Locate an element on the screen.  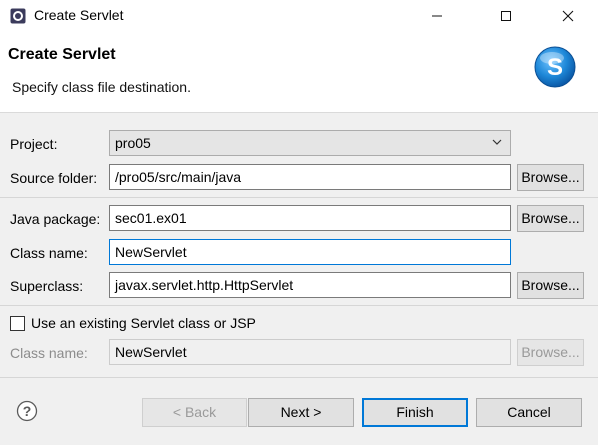
minimize-button is located at coordinates (437, 15).